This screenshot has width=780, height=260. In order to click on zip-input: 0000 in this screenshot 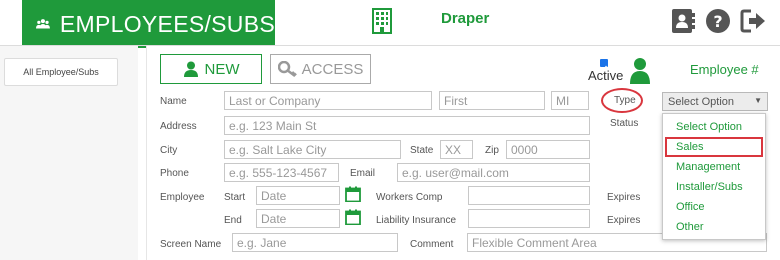, I will do `click(548, 149)`.